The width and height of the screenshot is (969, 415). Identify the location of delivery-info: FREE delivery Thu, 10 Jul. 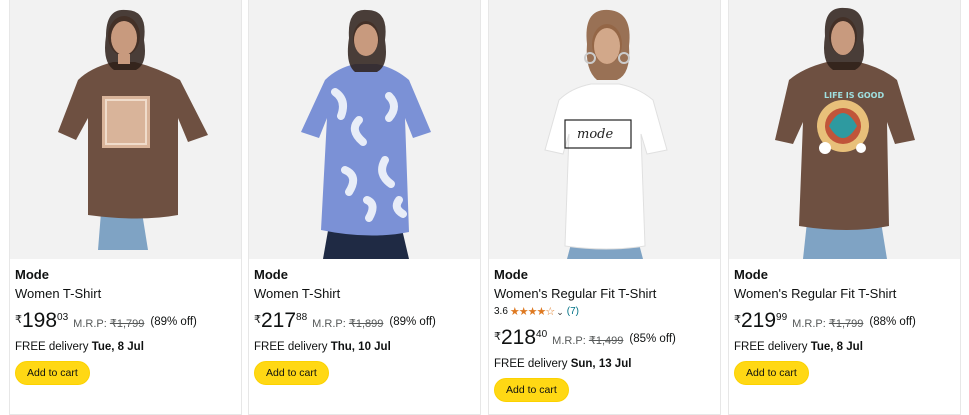
(364, 347).